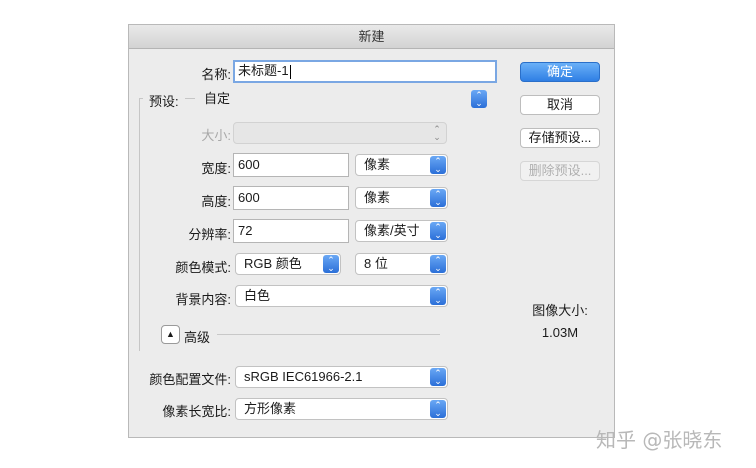 The width and height of the screenshot is (756, 468). I want to click on color-profile-select: sRGB IEC61966-2.1 ⌃ ⌄, so click(341, 377).